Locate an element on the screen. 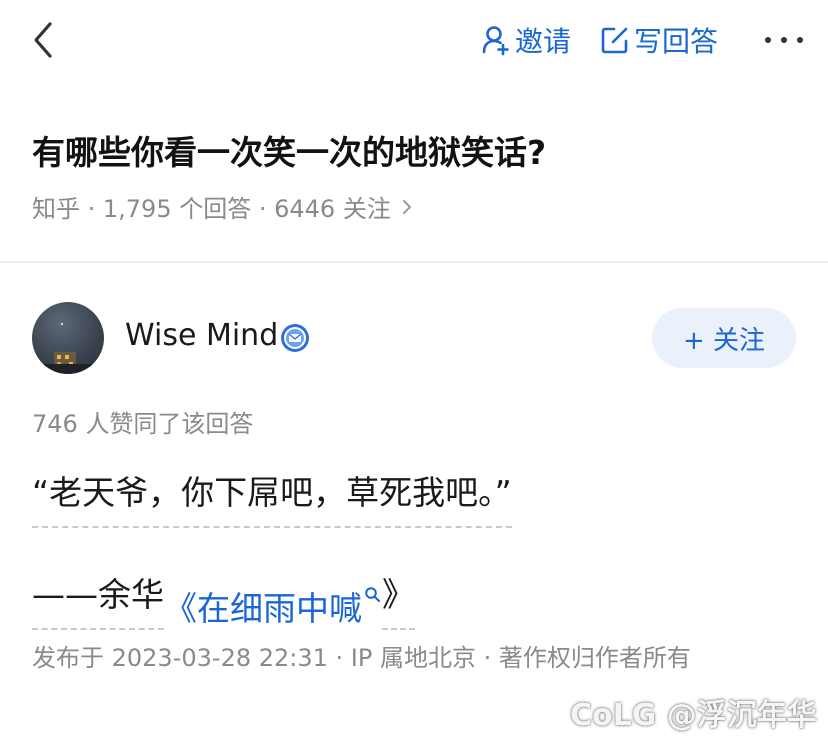 The image size is (828, 742). verified-badge-icon is located at coordinates (295, 338).